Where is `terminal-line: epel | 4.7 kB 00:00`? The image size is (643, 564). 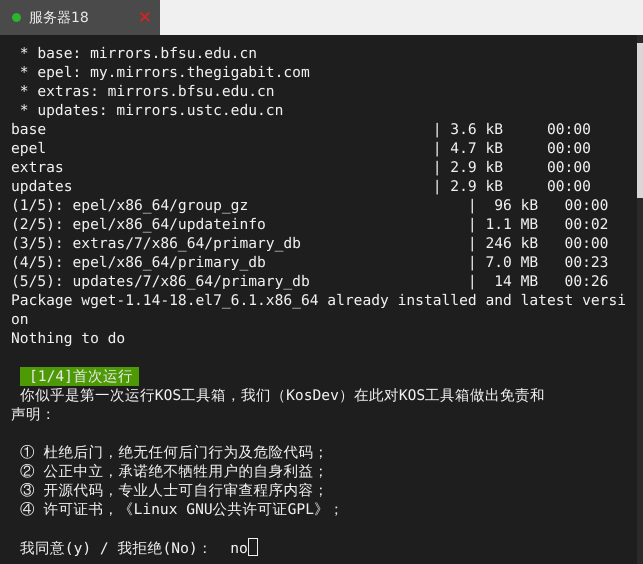 terminal-line: epel | 4.7 kB 00:00 is located at coordinates (301, 148).